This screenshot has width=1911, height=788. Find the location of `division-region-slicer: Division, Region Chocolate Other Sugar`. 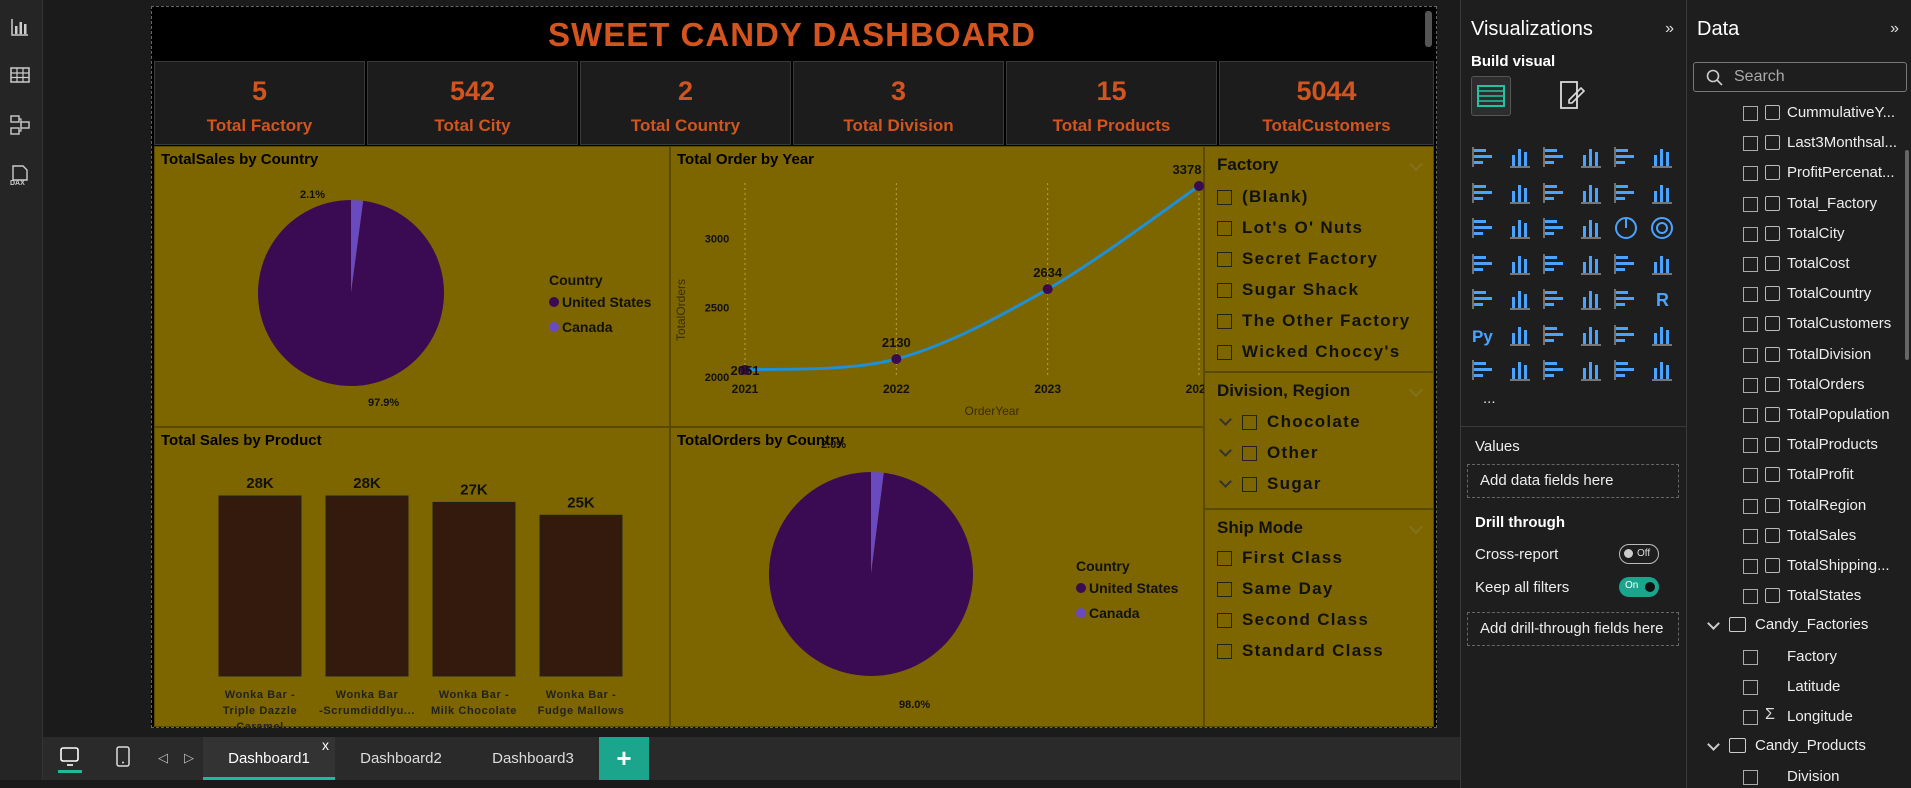

division-region-slicer: Division, Region Chocolate Other Sugar is located at coordinates (1319, 440).